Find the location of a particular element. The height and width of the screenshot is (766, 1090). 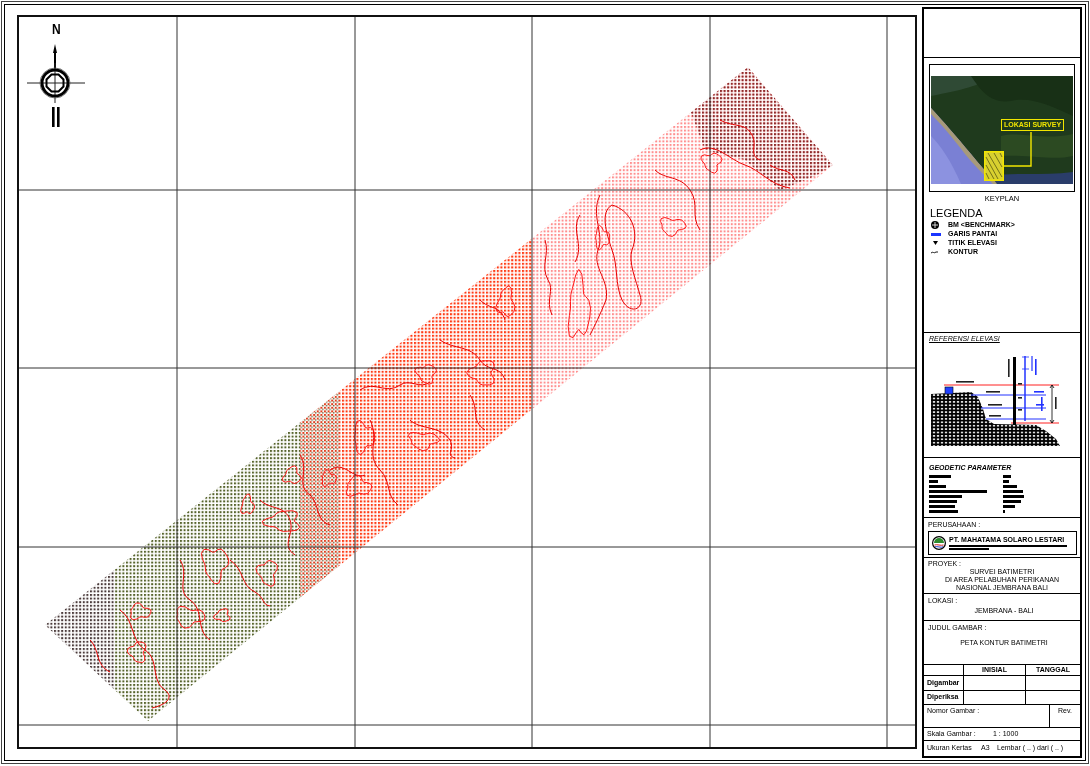

legend-title: LEGENDA is located at coordinates (956, 213).